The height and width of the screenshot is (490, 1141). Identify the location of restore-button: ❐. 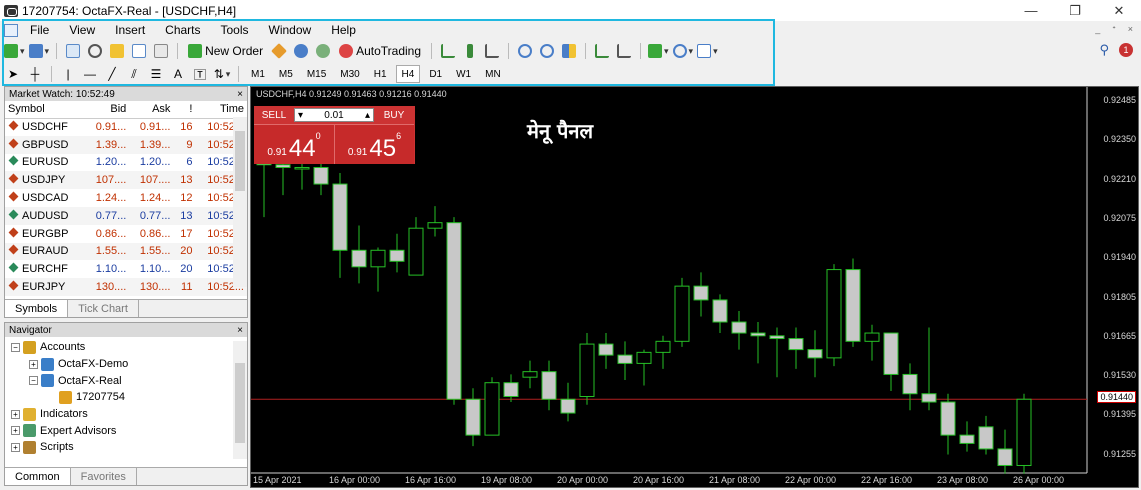
(1075, 10).